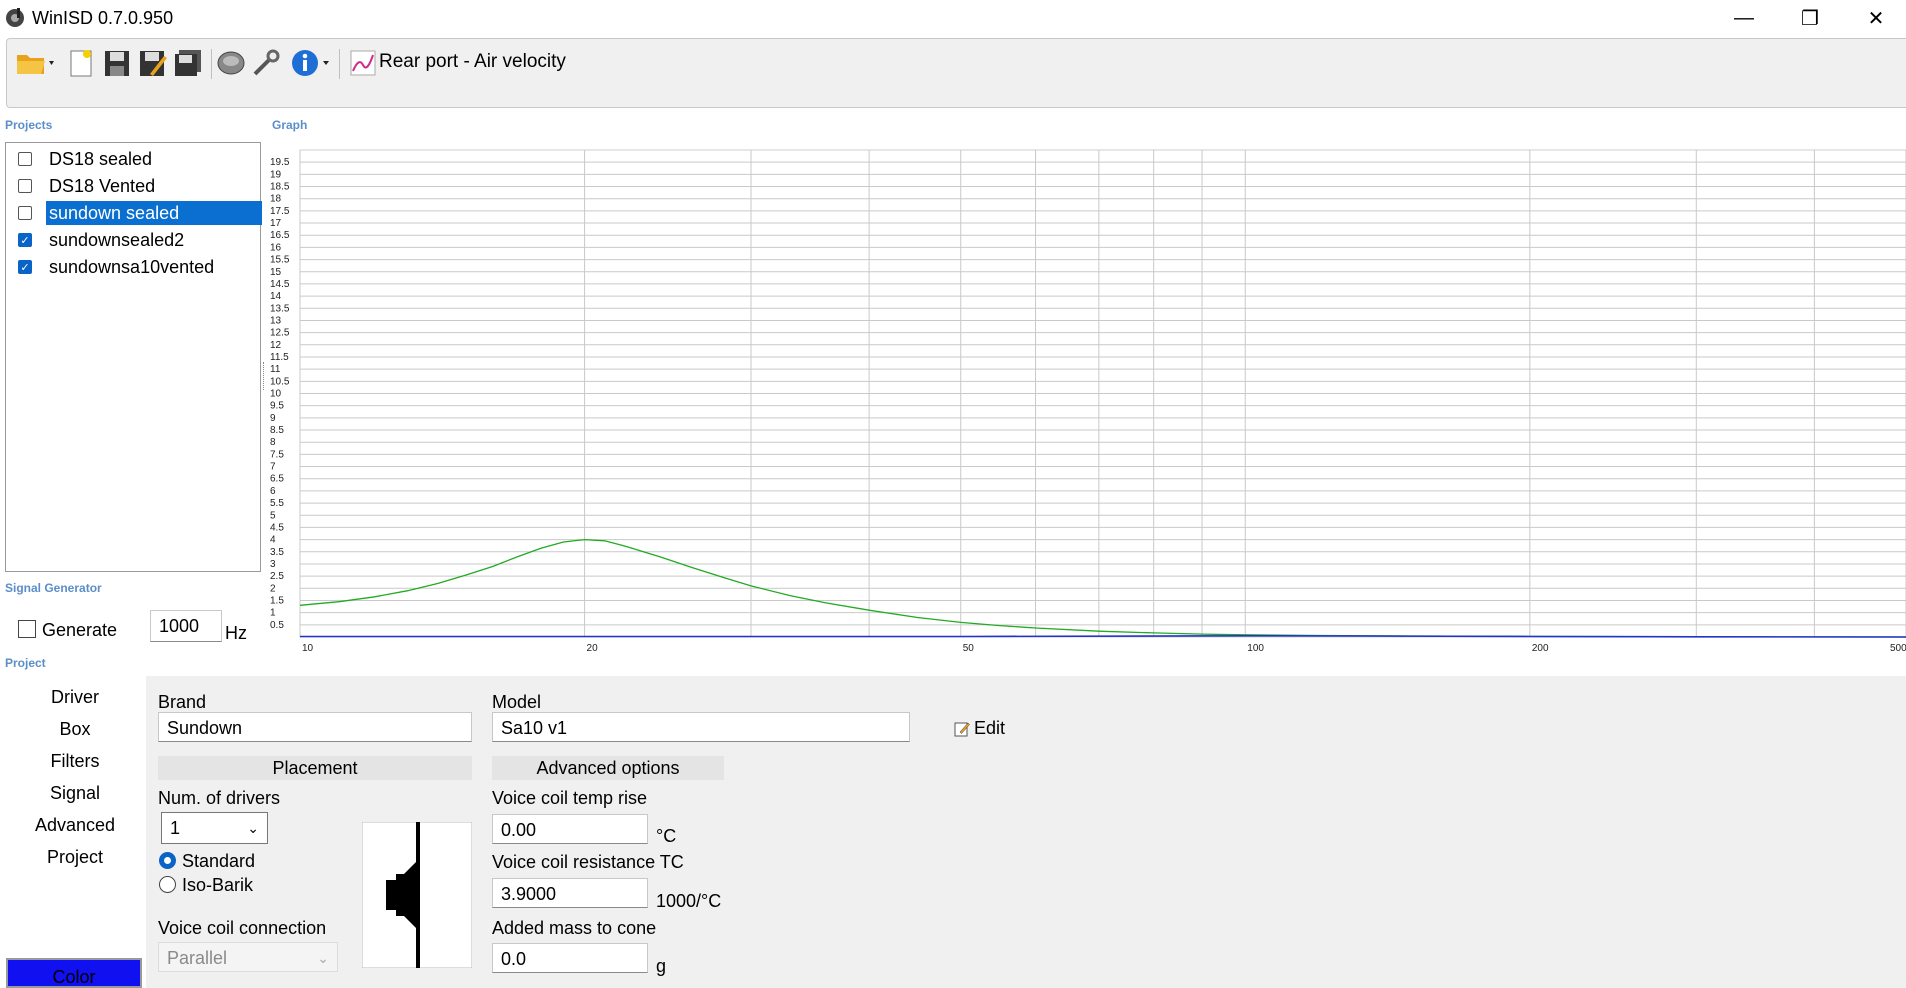  What do you see at coordinates (277, 600) in the screenshot?
I see `y-tick-label: 1.5` at bounding box center [277, 600].